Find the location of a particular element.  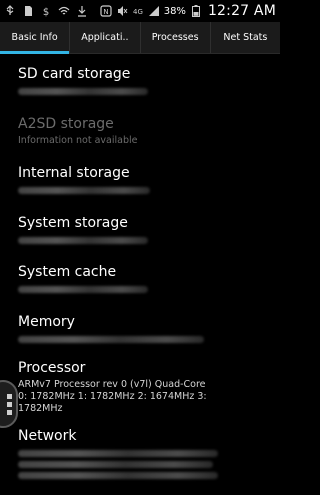

tab-net-stats: Net Stats is located at coordinates (245, 37).